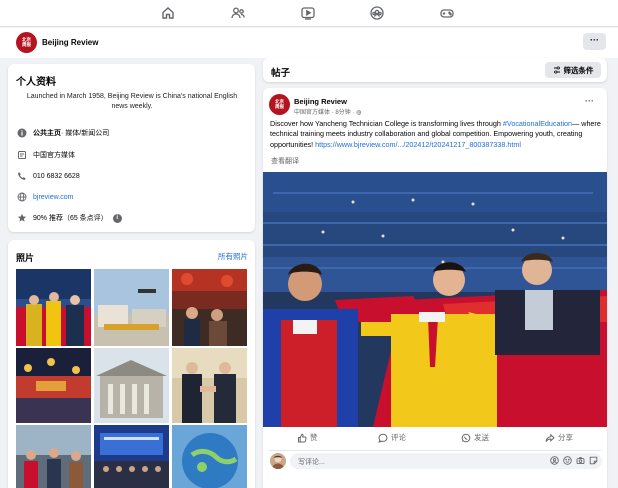 Image resolution: width=618 pixels, height=488 pixels. I want to click on page-name: Beijing Review, so click(70, 42).